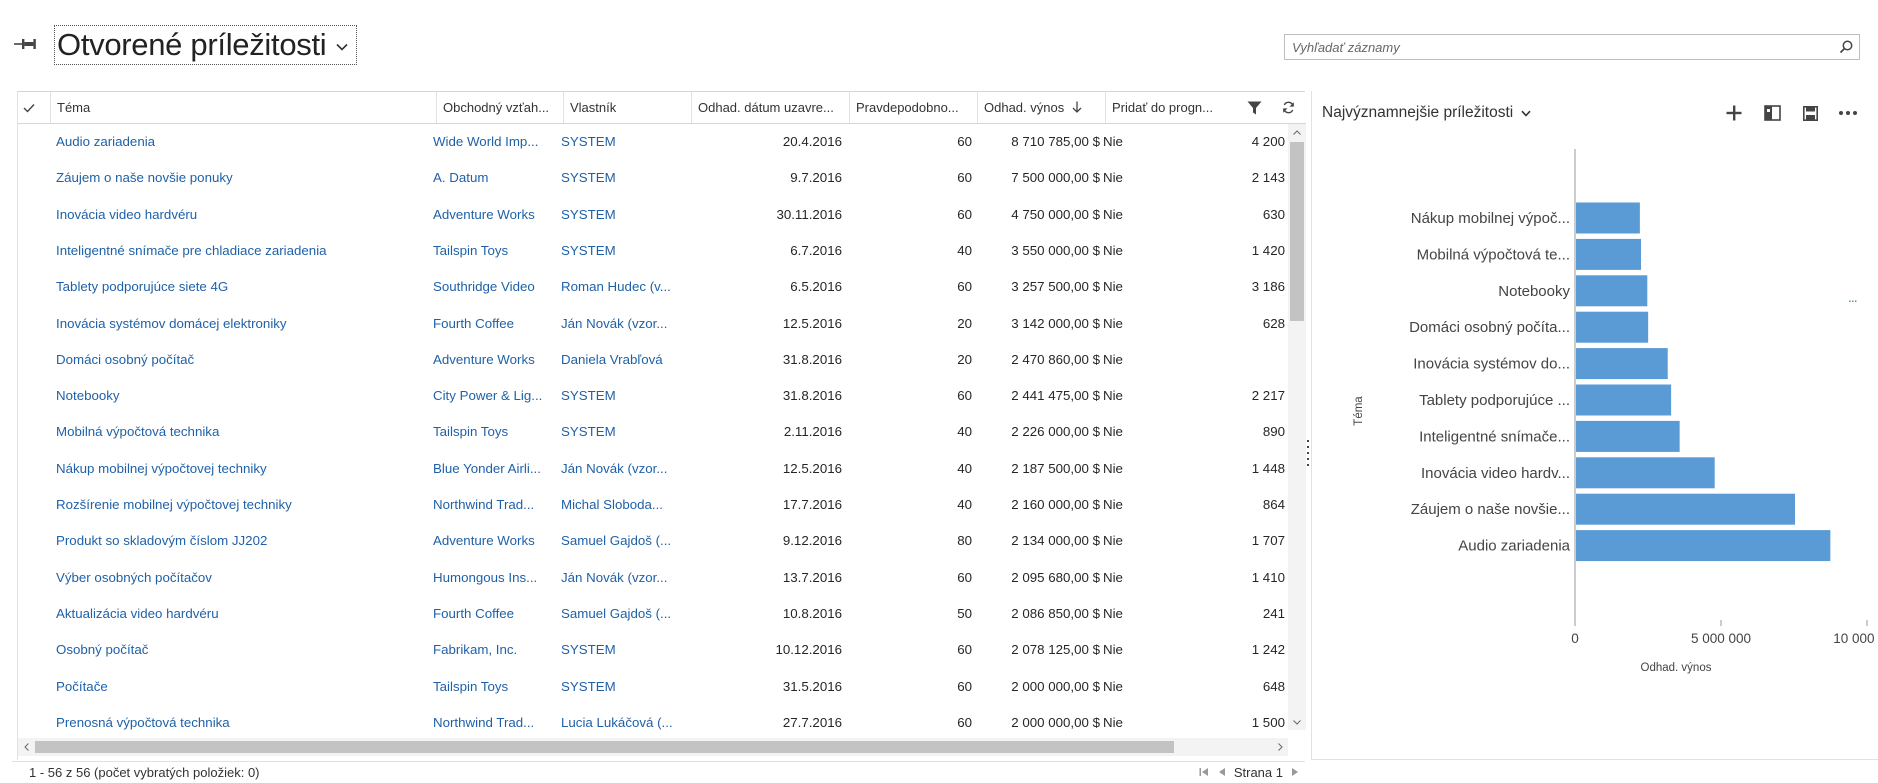  Describe the element at coordinates (241, 287) in the screenshot. I see `cell-topic: Tablety podporujúce siete 4G` at that location.